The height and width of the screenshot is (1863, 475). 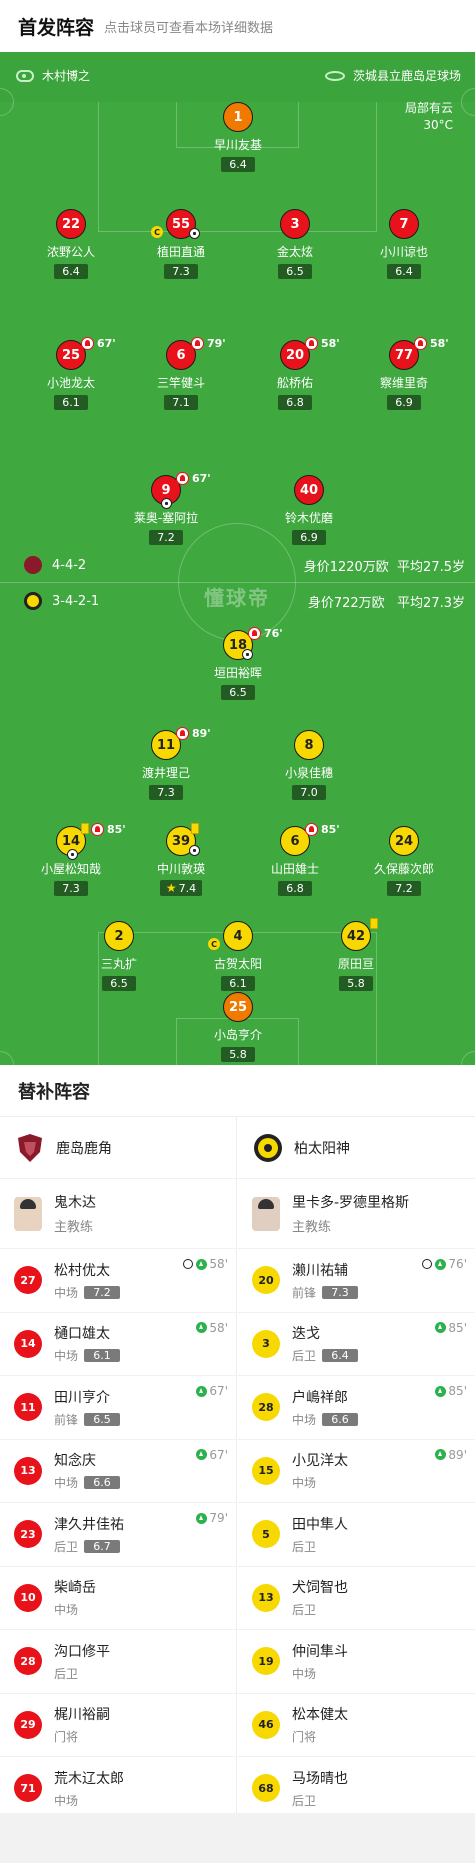 What do you see at coordinates (403, 383) in the screenshot?
I see `player-name: 察维里奇` at bounding box center [403, 383].